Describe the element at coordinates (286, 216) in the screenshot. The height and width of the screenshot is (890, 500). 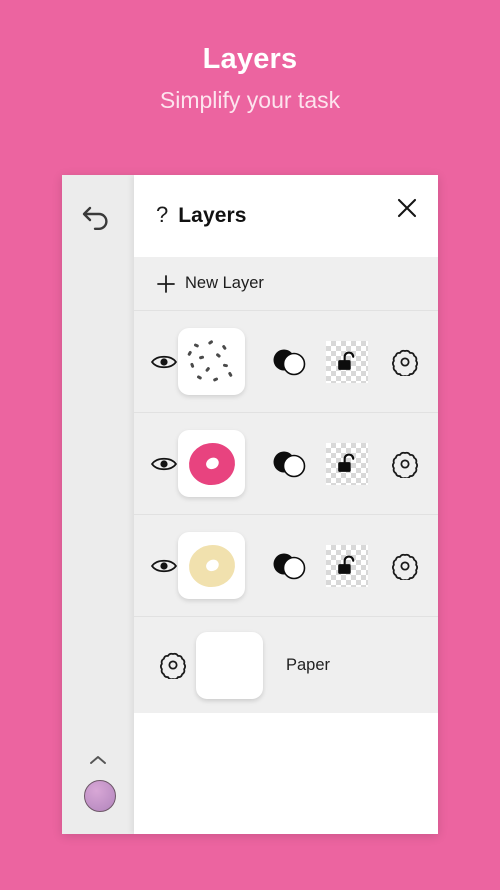
I see `layers-panel-header: ? Layers` at that location.